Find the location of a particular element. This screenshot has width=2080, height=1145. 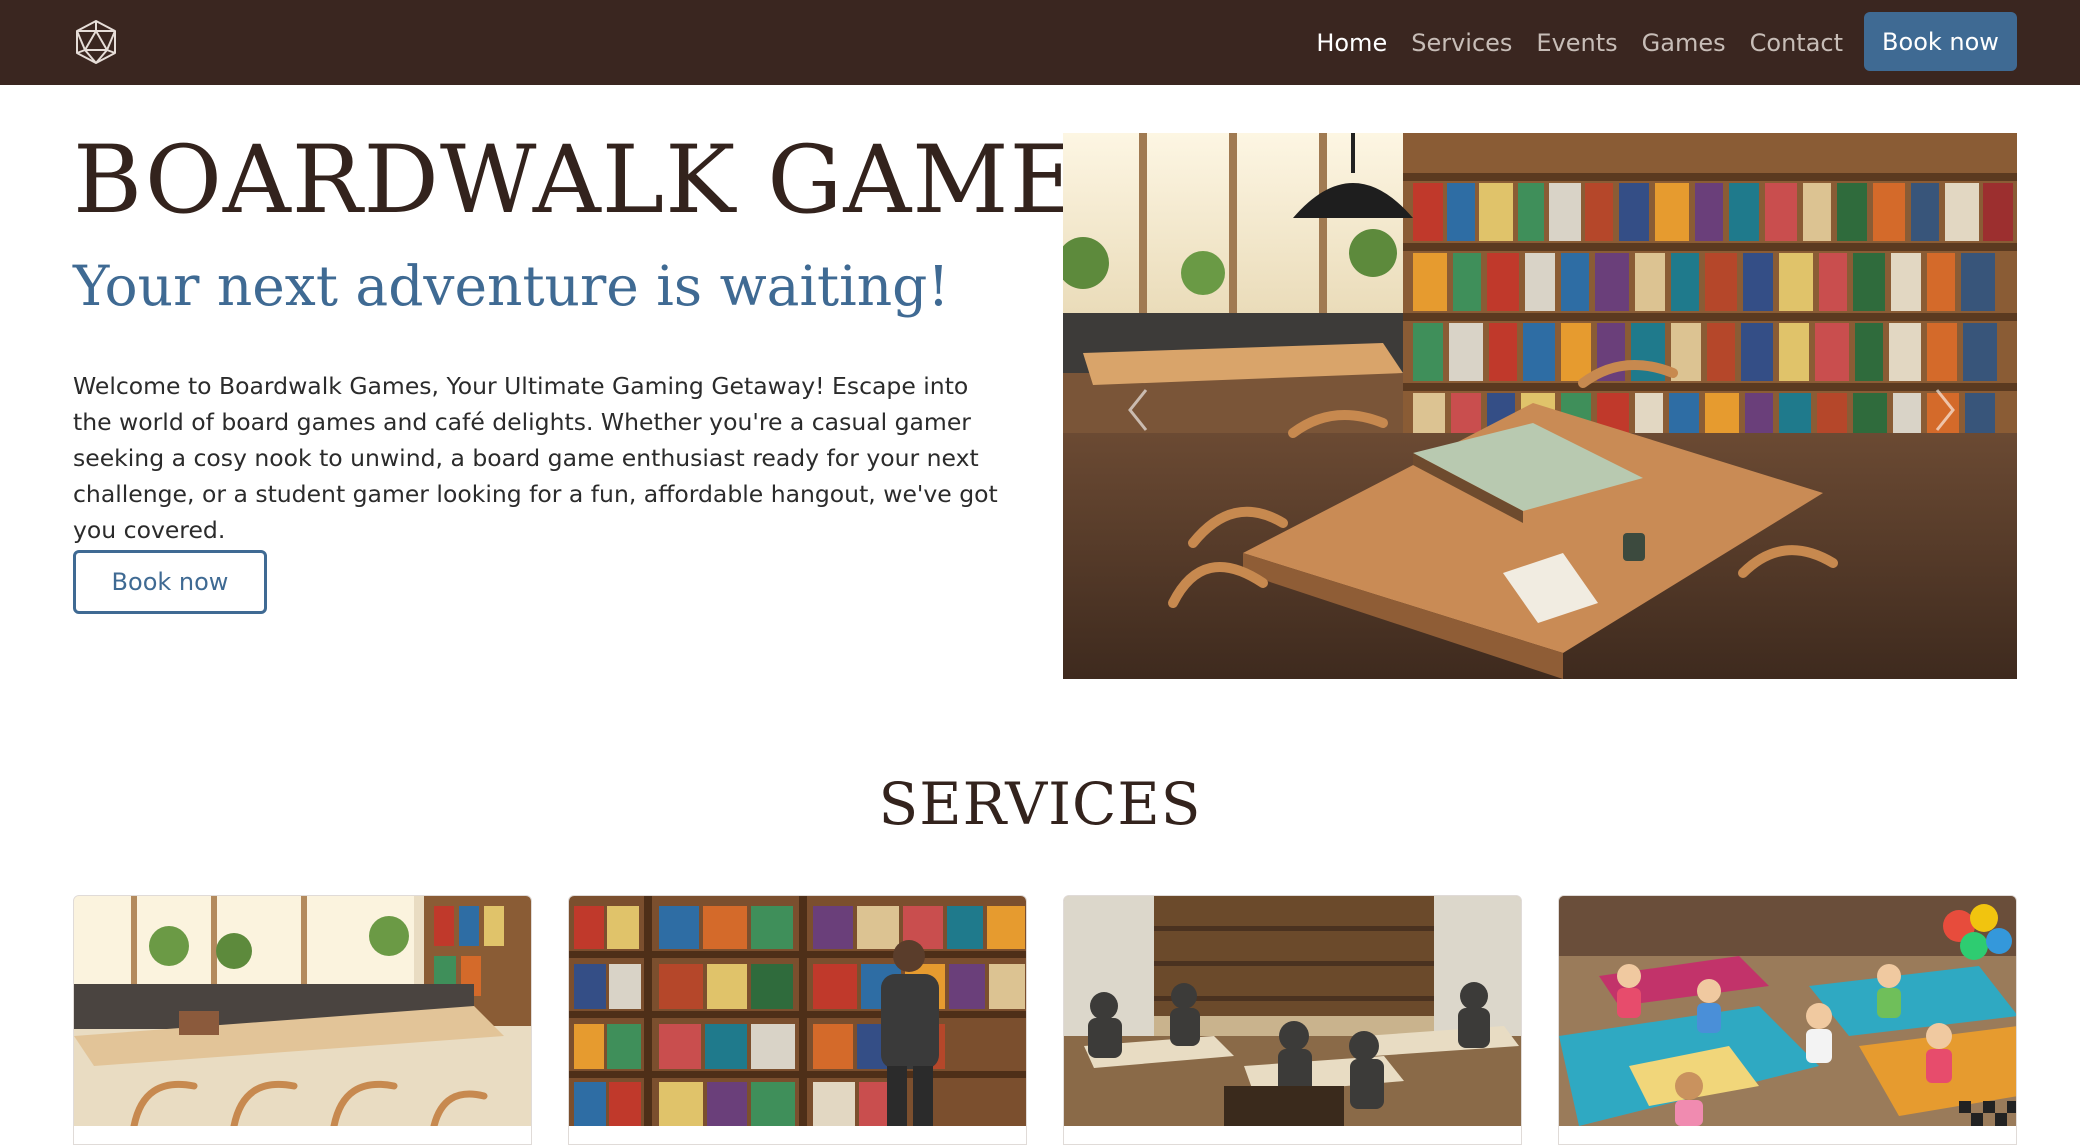

game-shelves-photo is located at coordinates (797, 1011).